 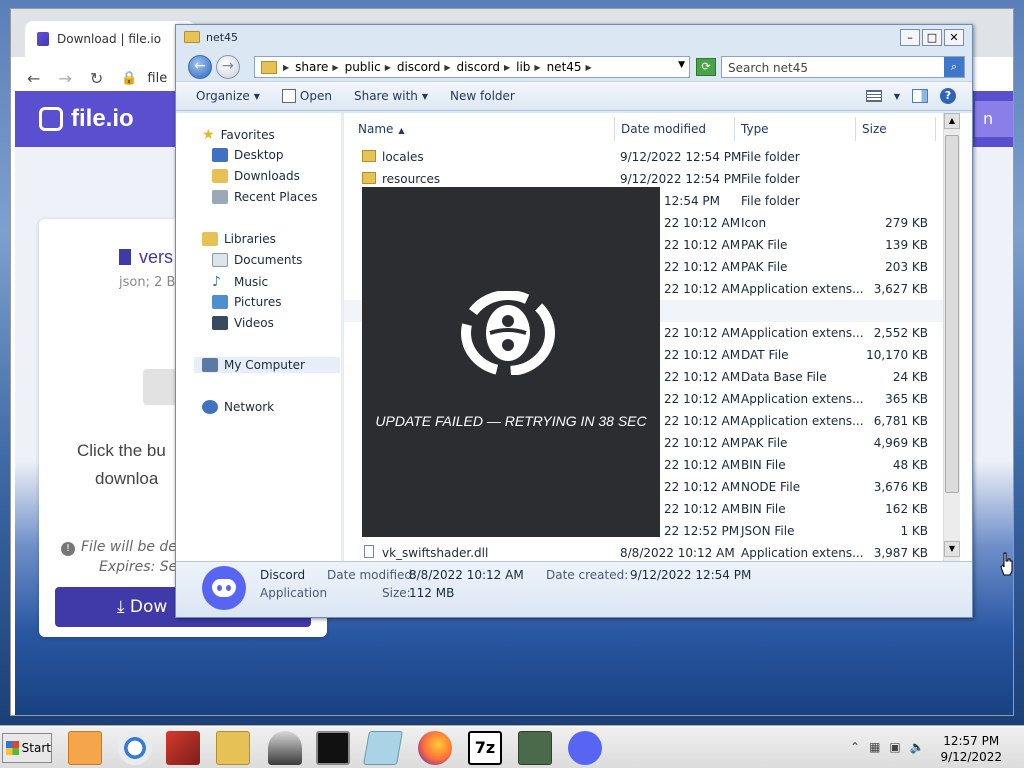 What do you see at coordinates (383, 748) in the screenshot?
I see `notepad-icon` at bounding box center [383, 748].